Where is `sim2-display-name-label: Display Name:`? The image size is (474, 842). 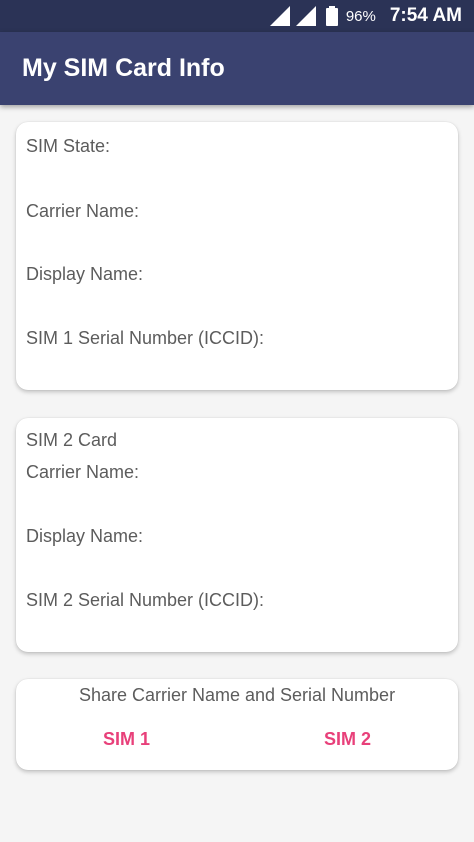 sim2-display-name-label: Display Name: is located at coordinates (85, 536).